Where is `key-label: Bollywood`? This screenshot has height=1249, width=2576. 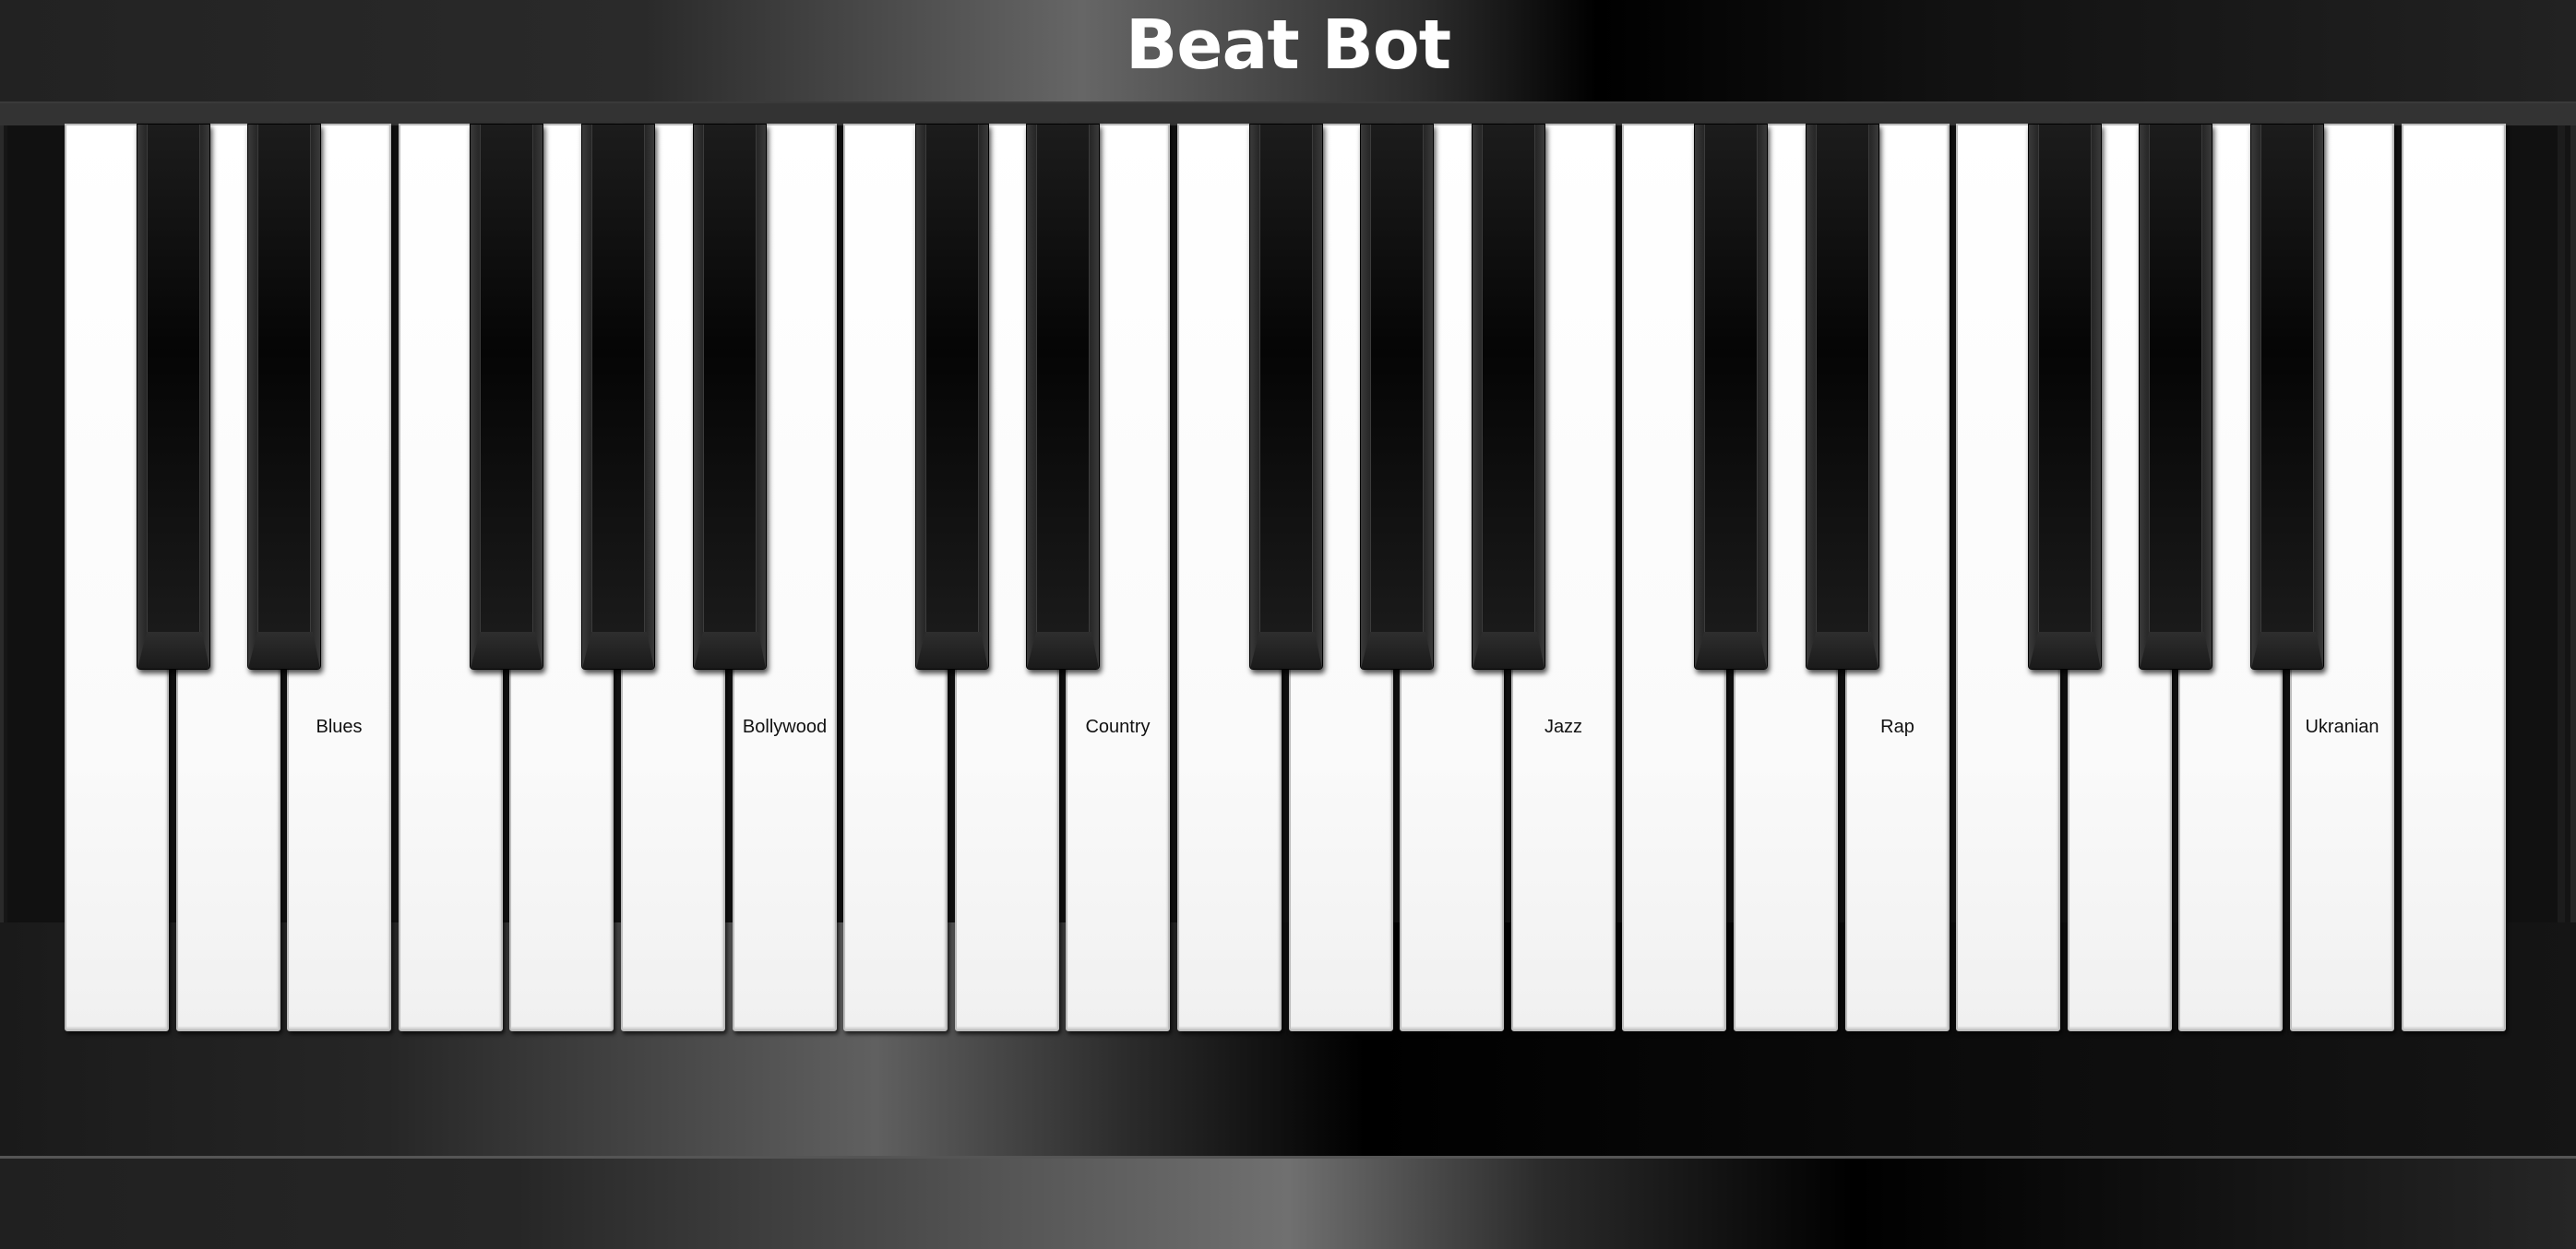
key-label: Bollywood is located at coordinates (785, 727).